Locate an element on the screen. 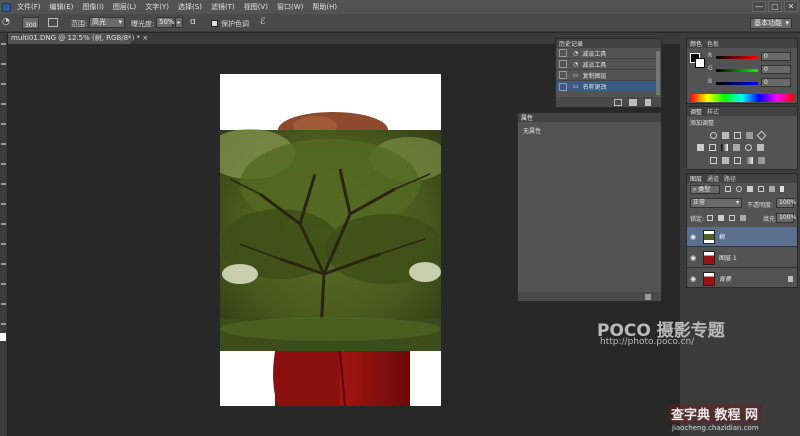 This screenshot has width=800, height=436. photo-filter-icon is located at coordinates (736, 147).